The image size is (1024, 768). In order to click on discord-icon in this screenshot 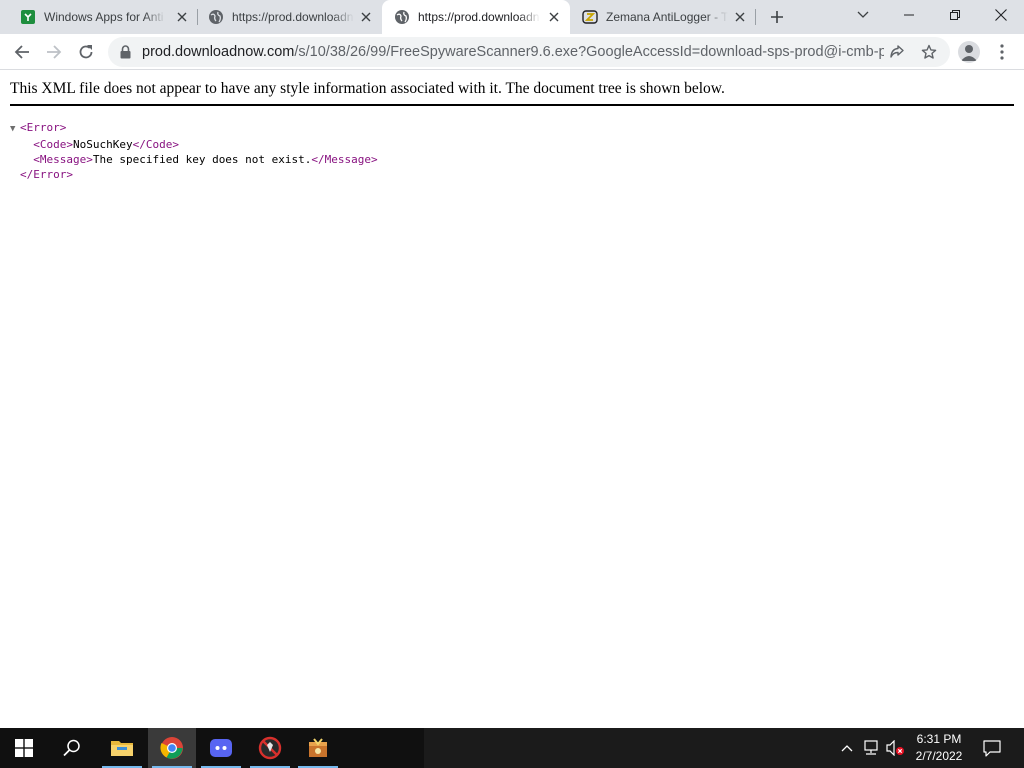, I will do `click(221, 748)`.